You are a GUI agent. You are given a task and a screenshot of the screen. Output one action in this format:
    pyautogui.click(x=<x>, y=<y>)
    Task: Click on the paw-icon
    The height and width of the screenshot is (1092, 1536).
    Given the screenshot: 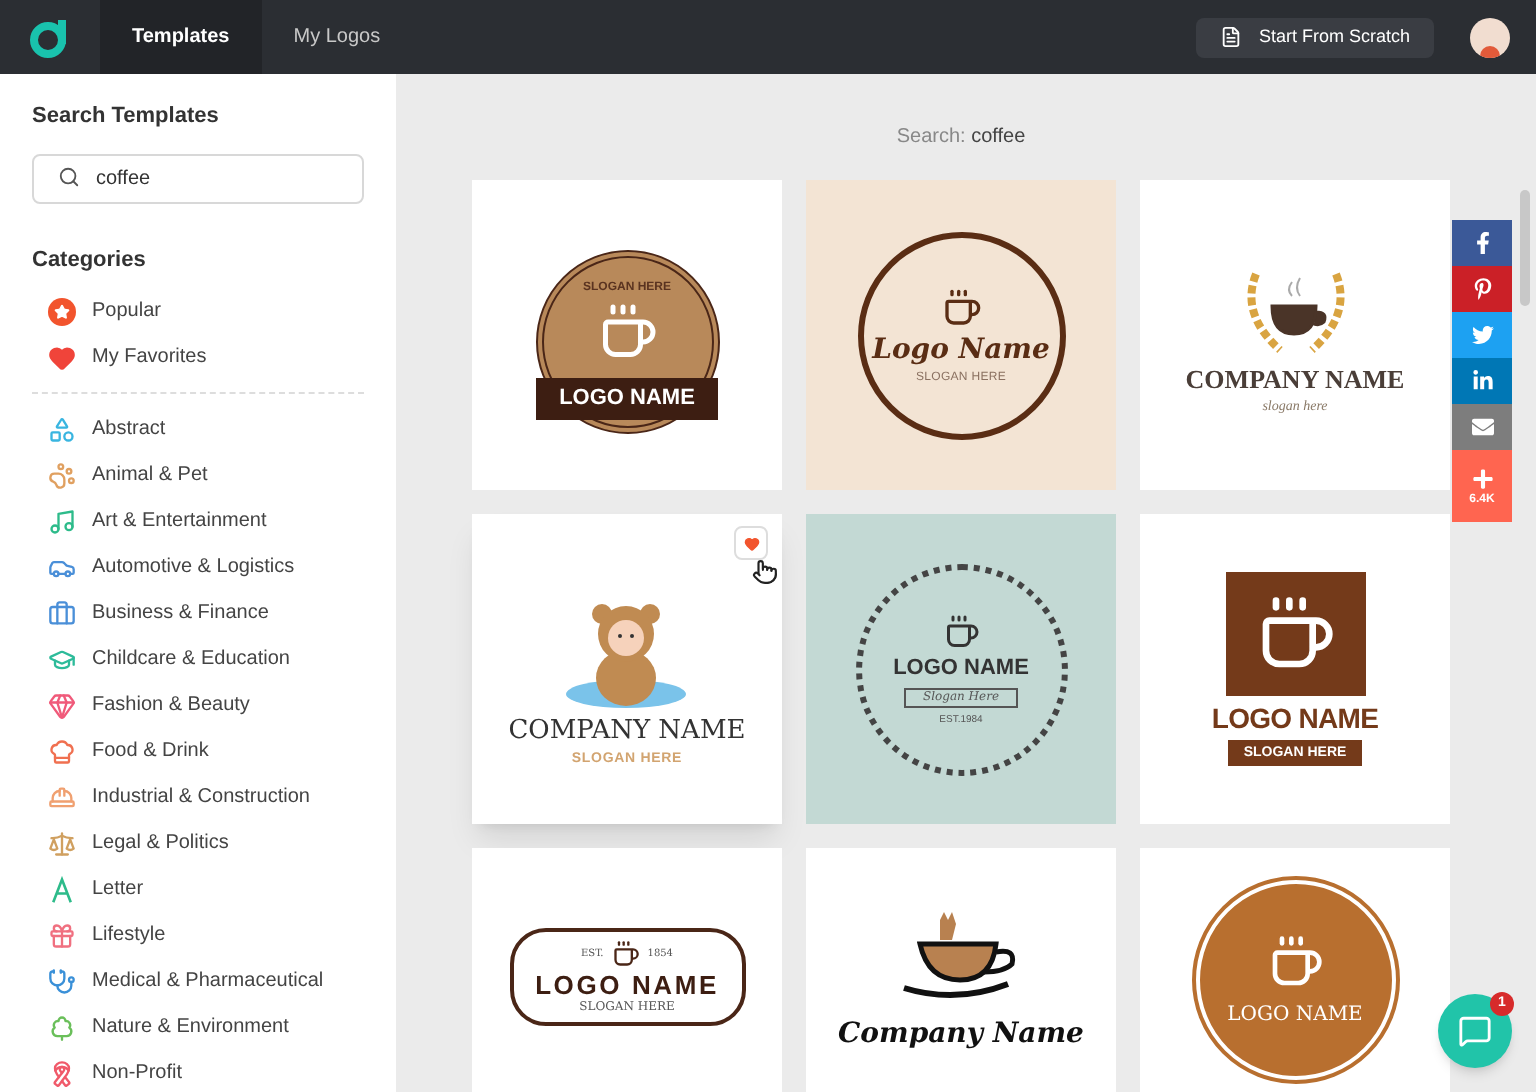 What is the action you would take?
    pyautogui.click(x=62, y=475)
    